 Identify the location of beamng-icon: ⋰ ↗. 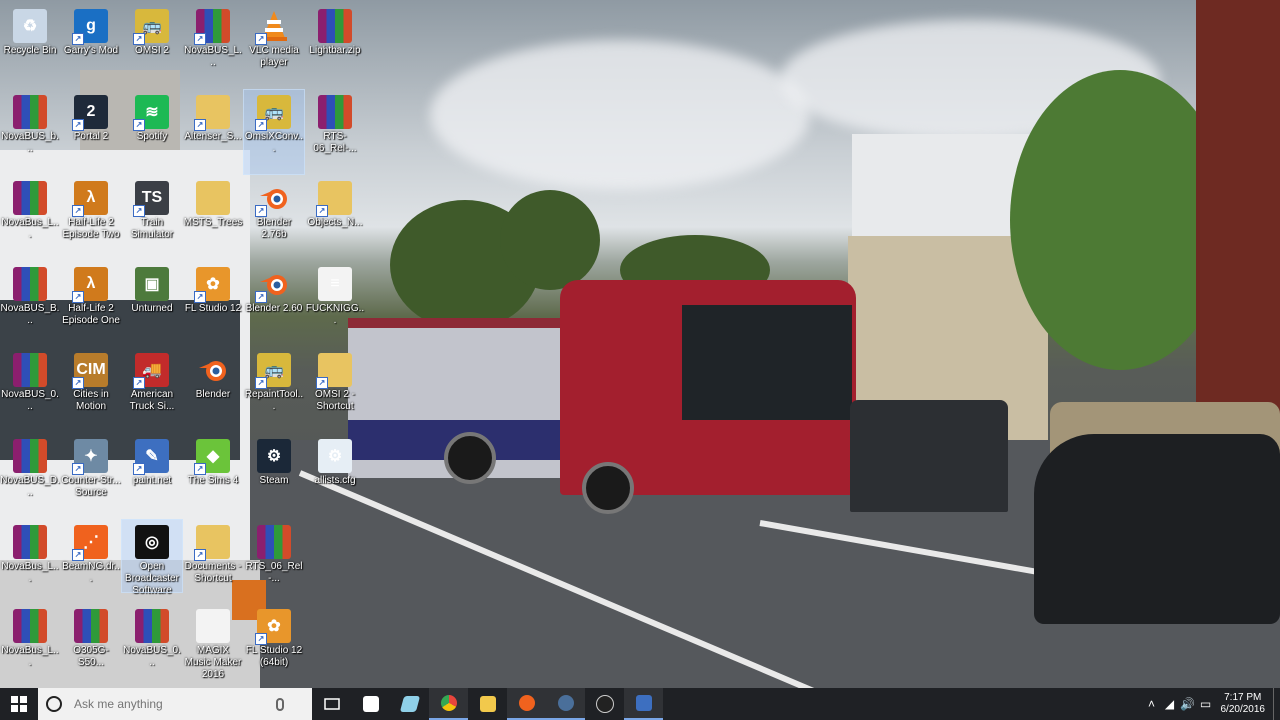
(90, 543).